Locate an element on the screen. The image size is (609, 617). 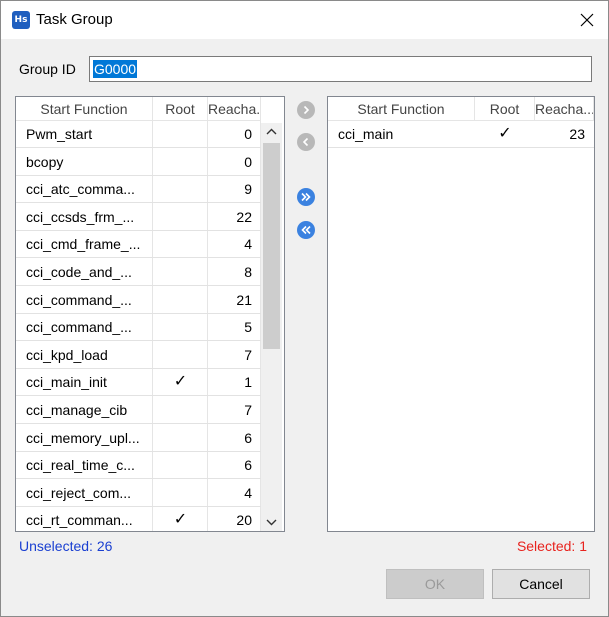
window-title: Task Group is located at coordinates (74, 19).